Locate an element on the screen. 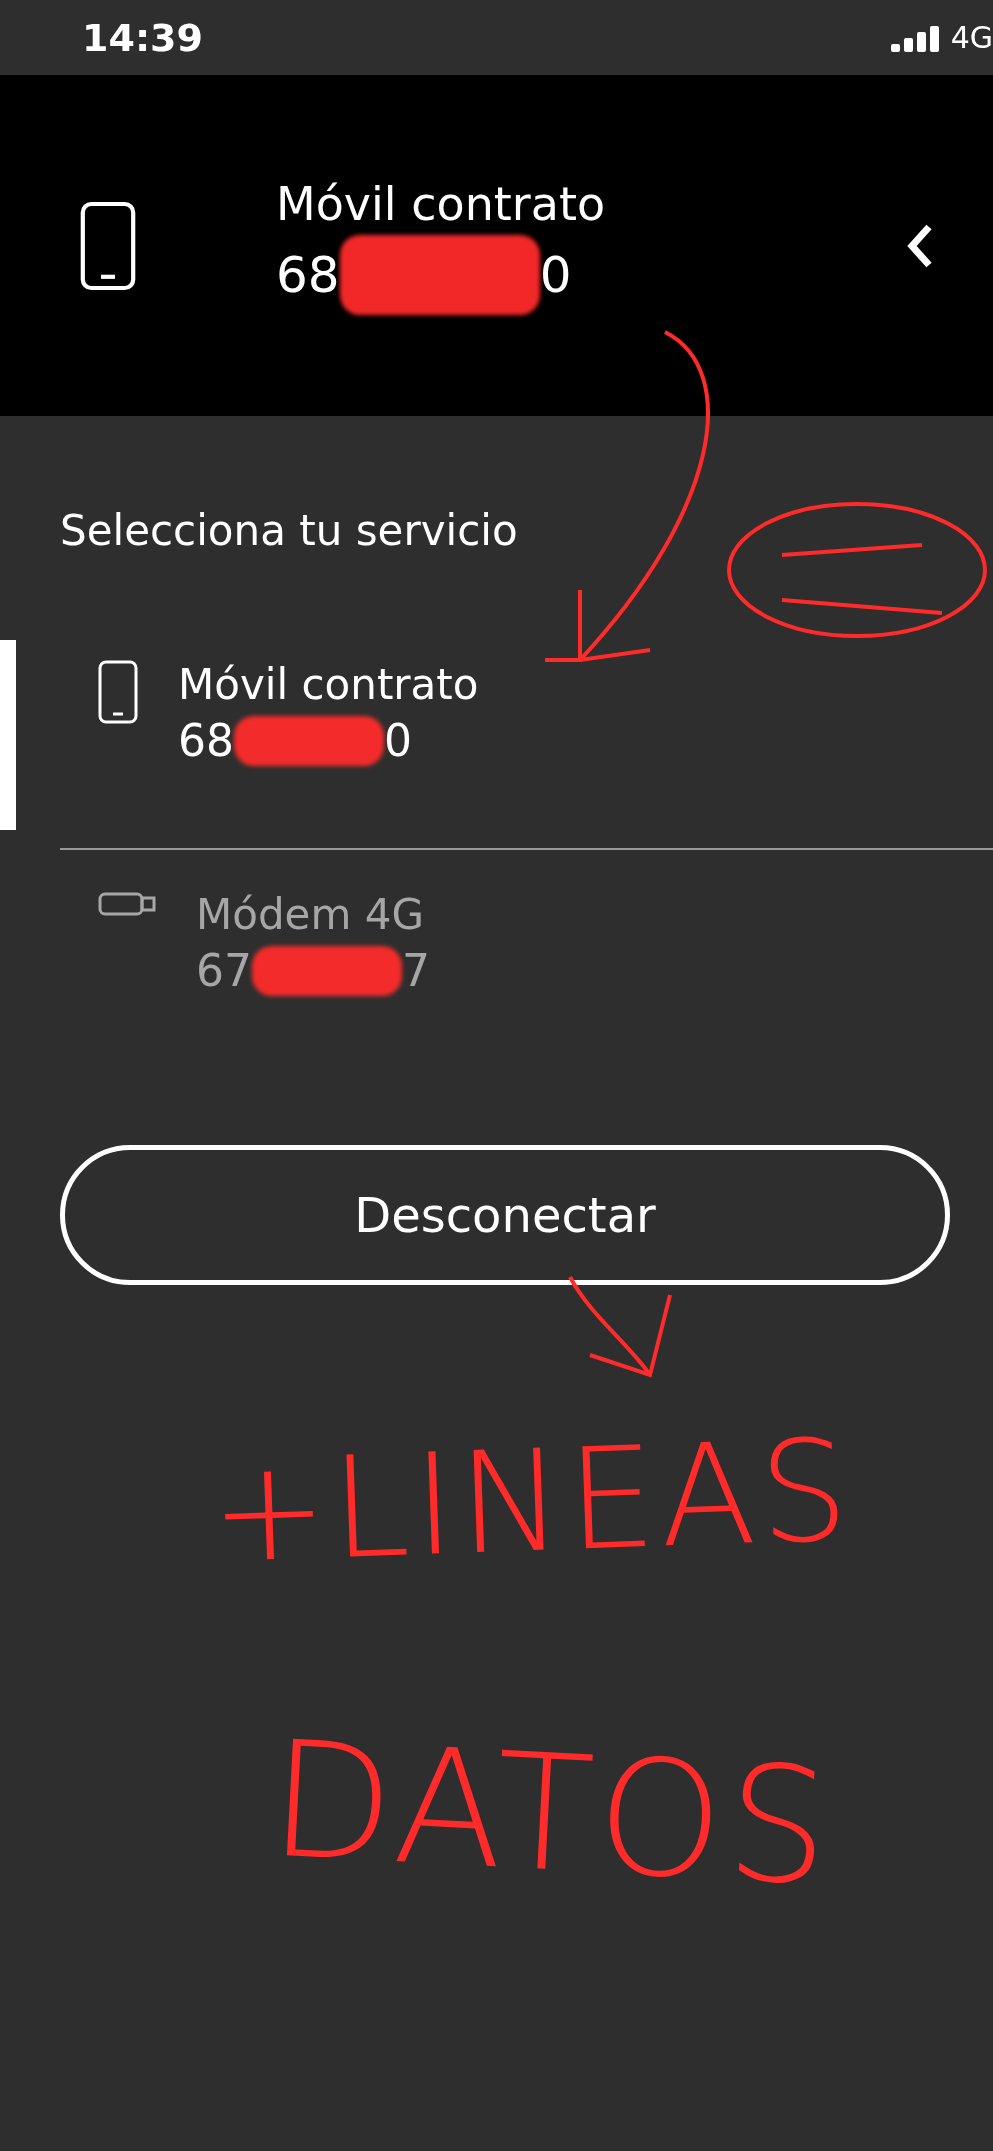 The width and height of the screenshot is (993, 2151). service-name: Módem 4G is located at coordinates (310, 914).